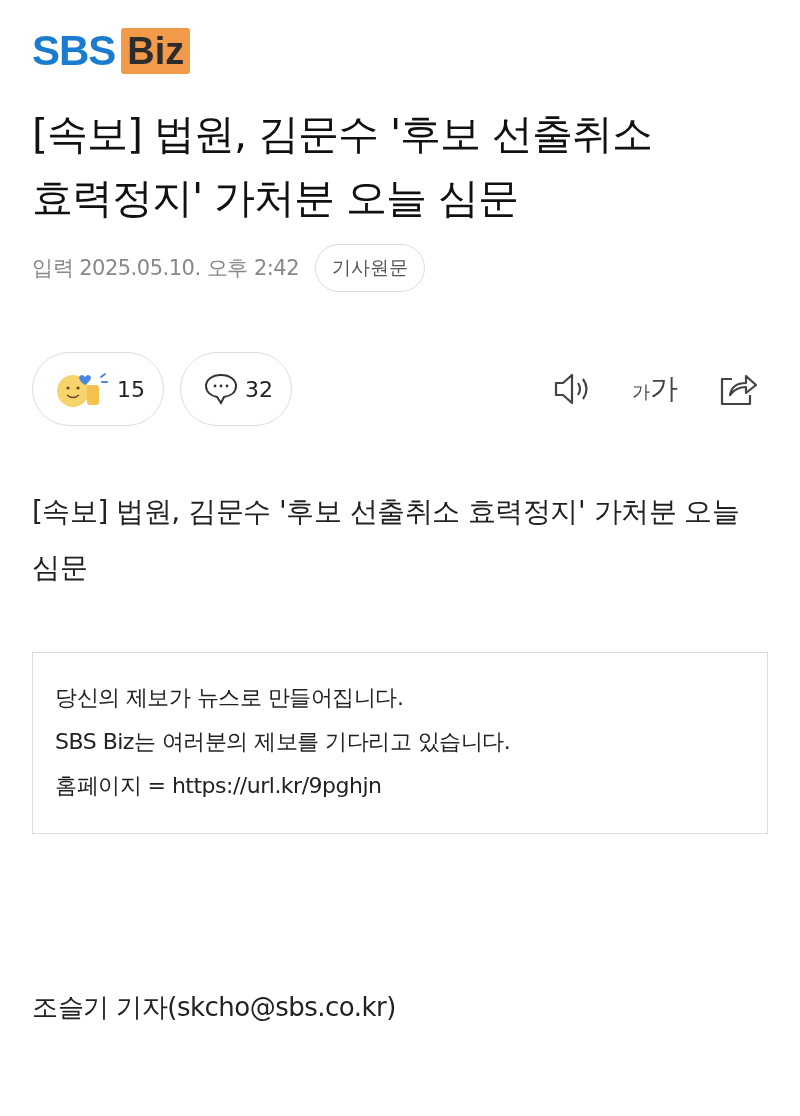  I want to click on article-text: [속보] 법원, 김문수 '후보 선출취소 효력정지' 가처분 오늘 심문, so click(386, 540).